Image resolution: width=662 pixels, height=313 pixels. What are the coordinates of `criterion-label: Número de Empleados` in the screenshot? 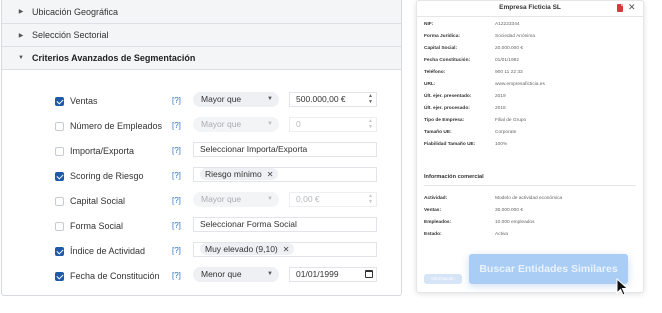 It's located at (116, 126).